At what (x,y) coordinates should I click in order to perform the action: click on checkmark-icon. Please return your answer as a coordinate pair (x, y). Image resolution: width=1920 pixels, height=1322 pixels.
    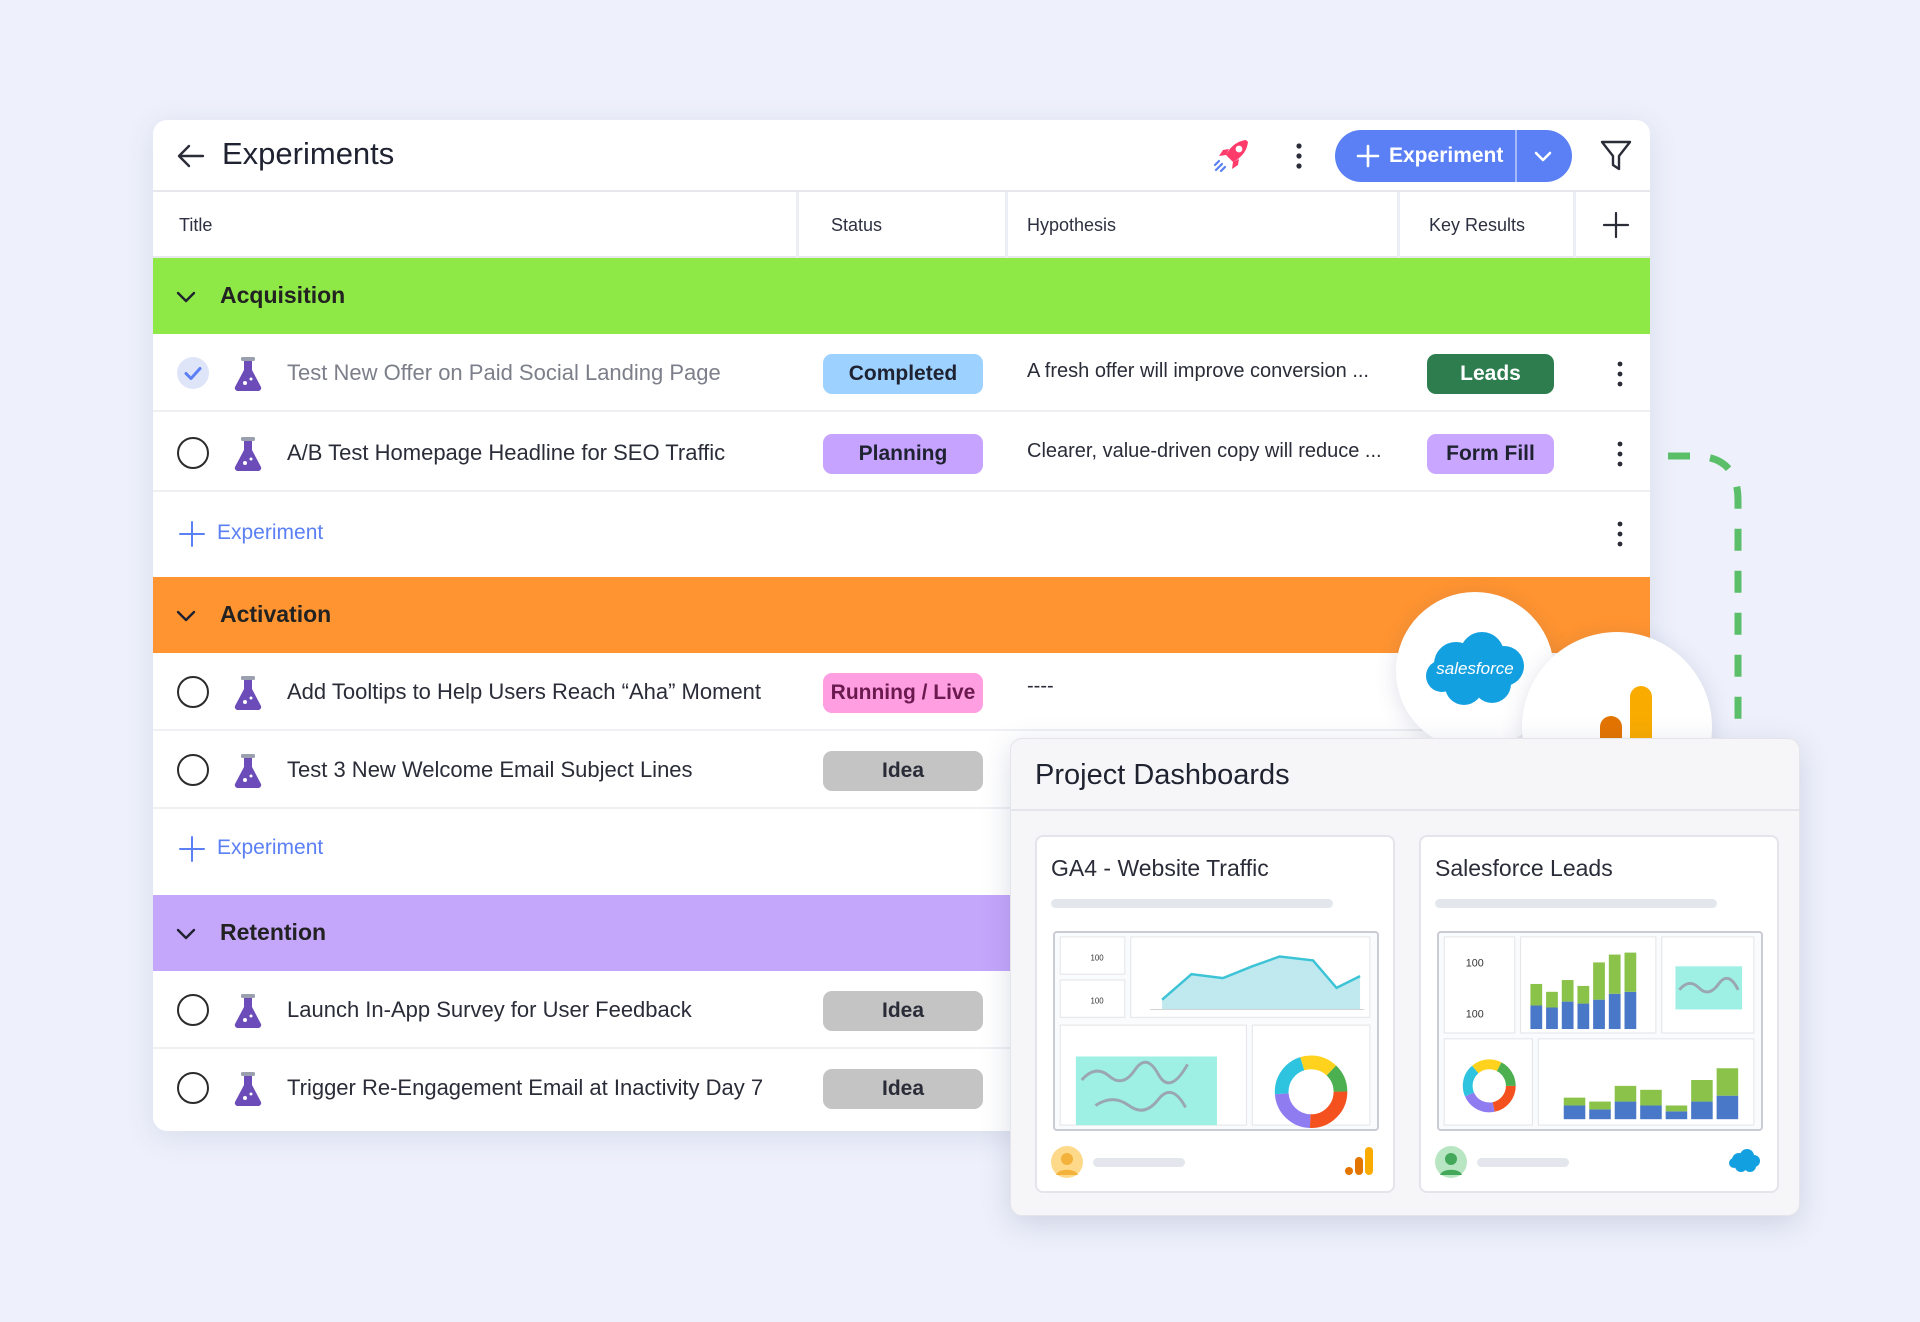
    Looking at the image, I should click on (193, 373).